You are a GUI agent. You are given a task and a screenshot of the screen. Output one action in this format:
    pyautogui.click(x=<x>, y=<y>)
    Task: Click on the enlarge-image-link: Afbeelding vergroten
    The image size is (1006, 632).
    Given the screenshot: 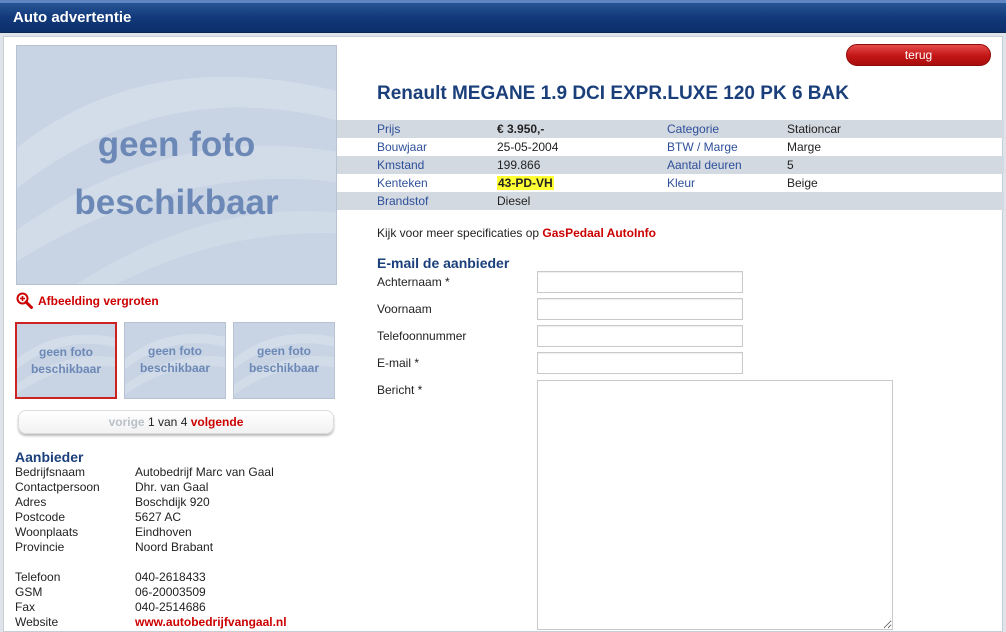 What is the action you would take?
    pyautogui.click(x=87, y=300)
    